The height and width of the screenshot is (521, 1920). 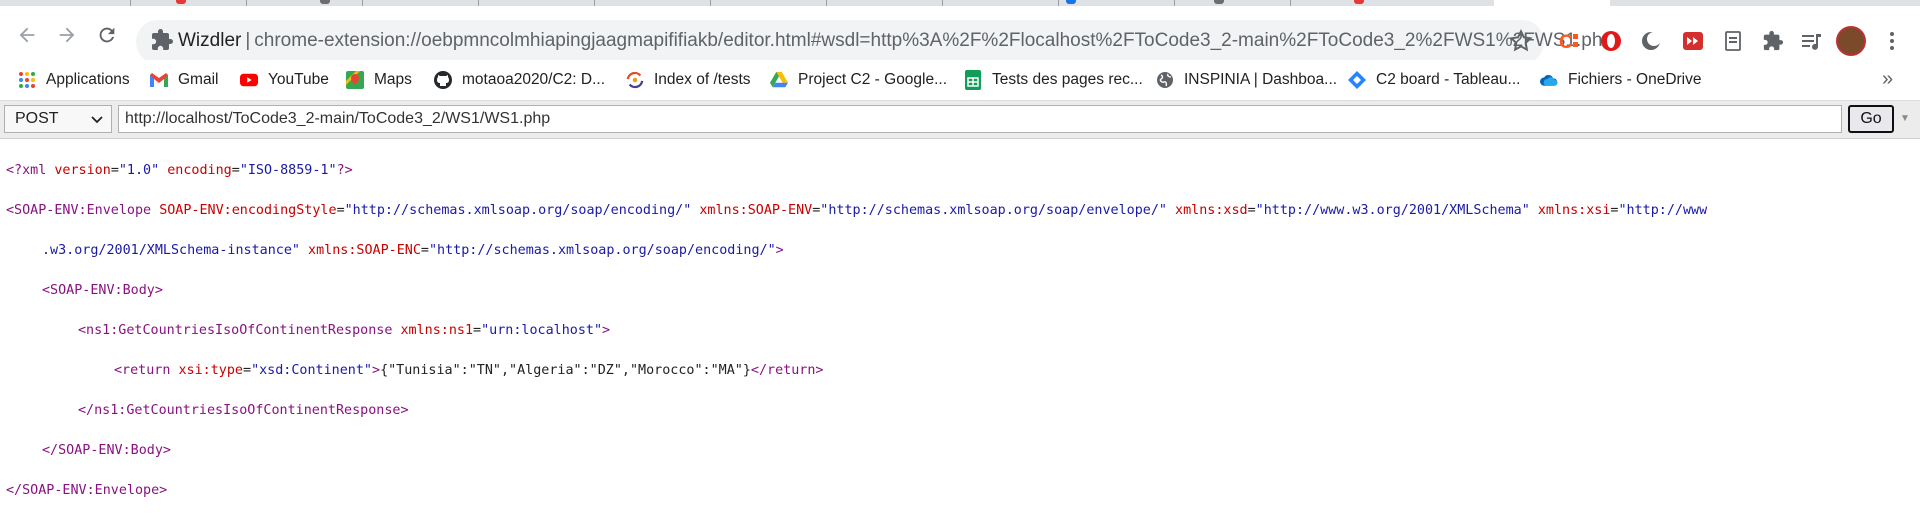 I want to click on bookmark-label: Gmail, so click(x=198, y=79).